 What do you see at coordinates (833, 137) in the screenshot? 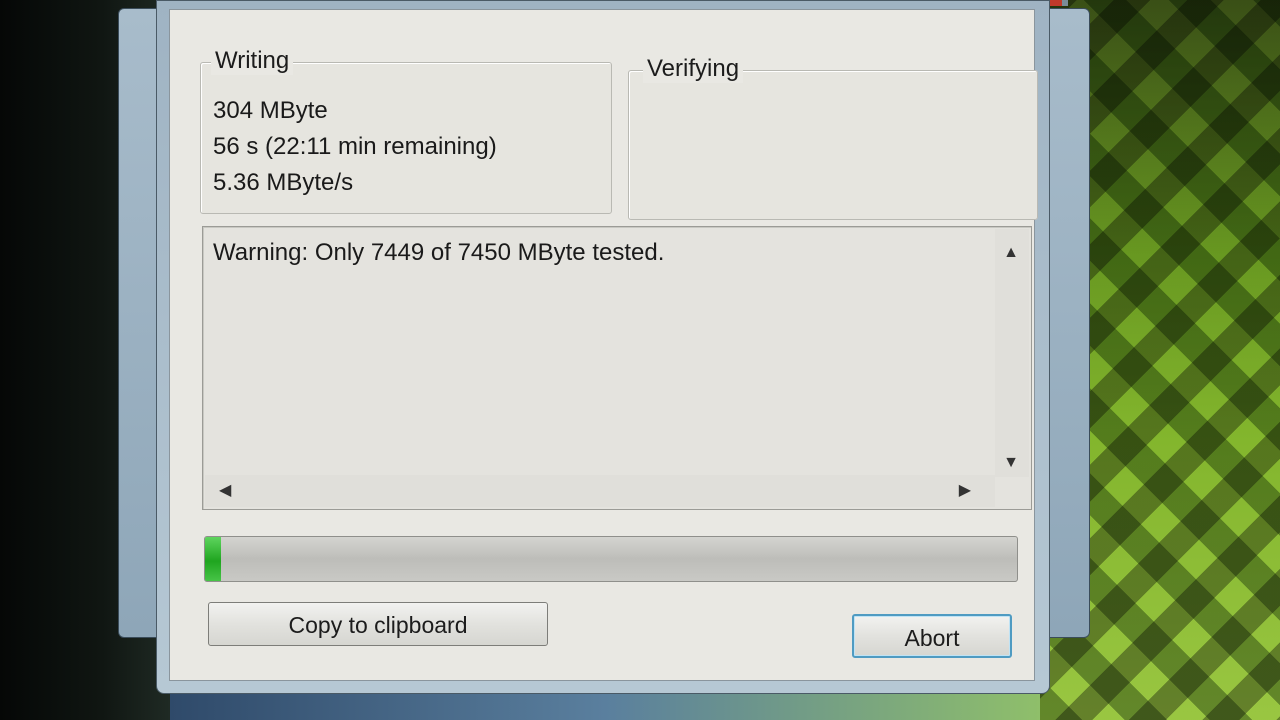
I see `verifying-group: Verifying` at bounding box center [833, 137].